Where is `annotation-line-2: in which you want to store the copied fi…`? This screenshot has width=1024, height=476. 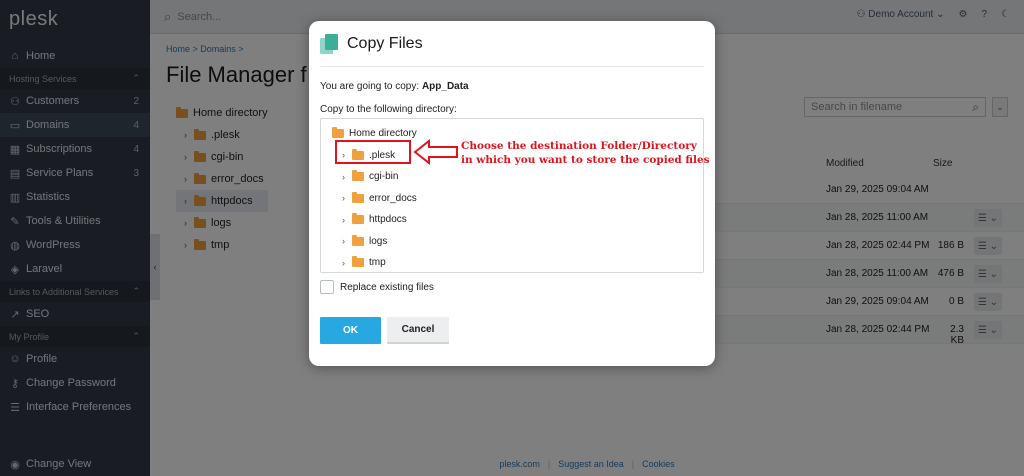
annotation-line-2: in which you want to store the copied fi… is located at coordinates (585, 160).